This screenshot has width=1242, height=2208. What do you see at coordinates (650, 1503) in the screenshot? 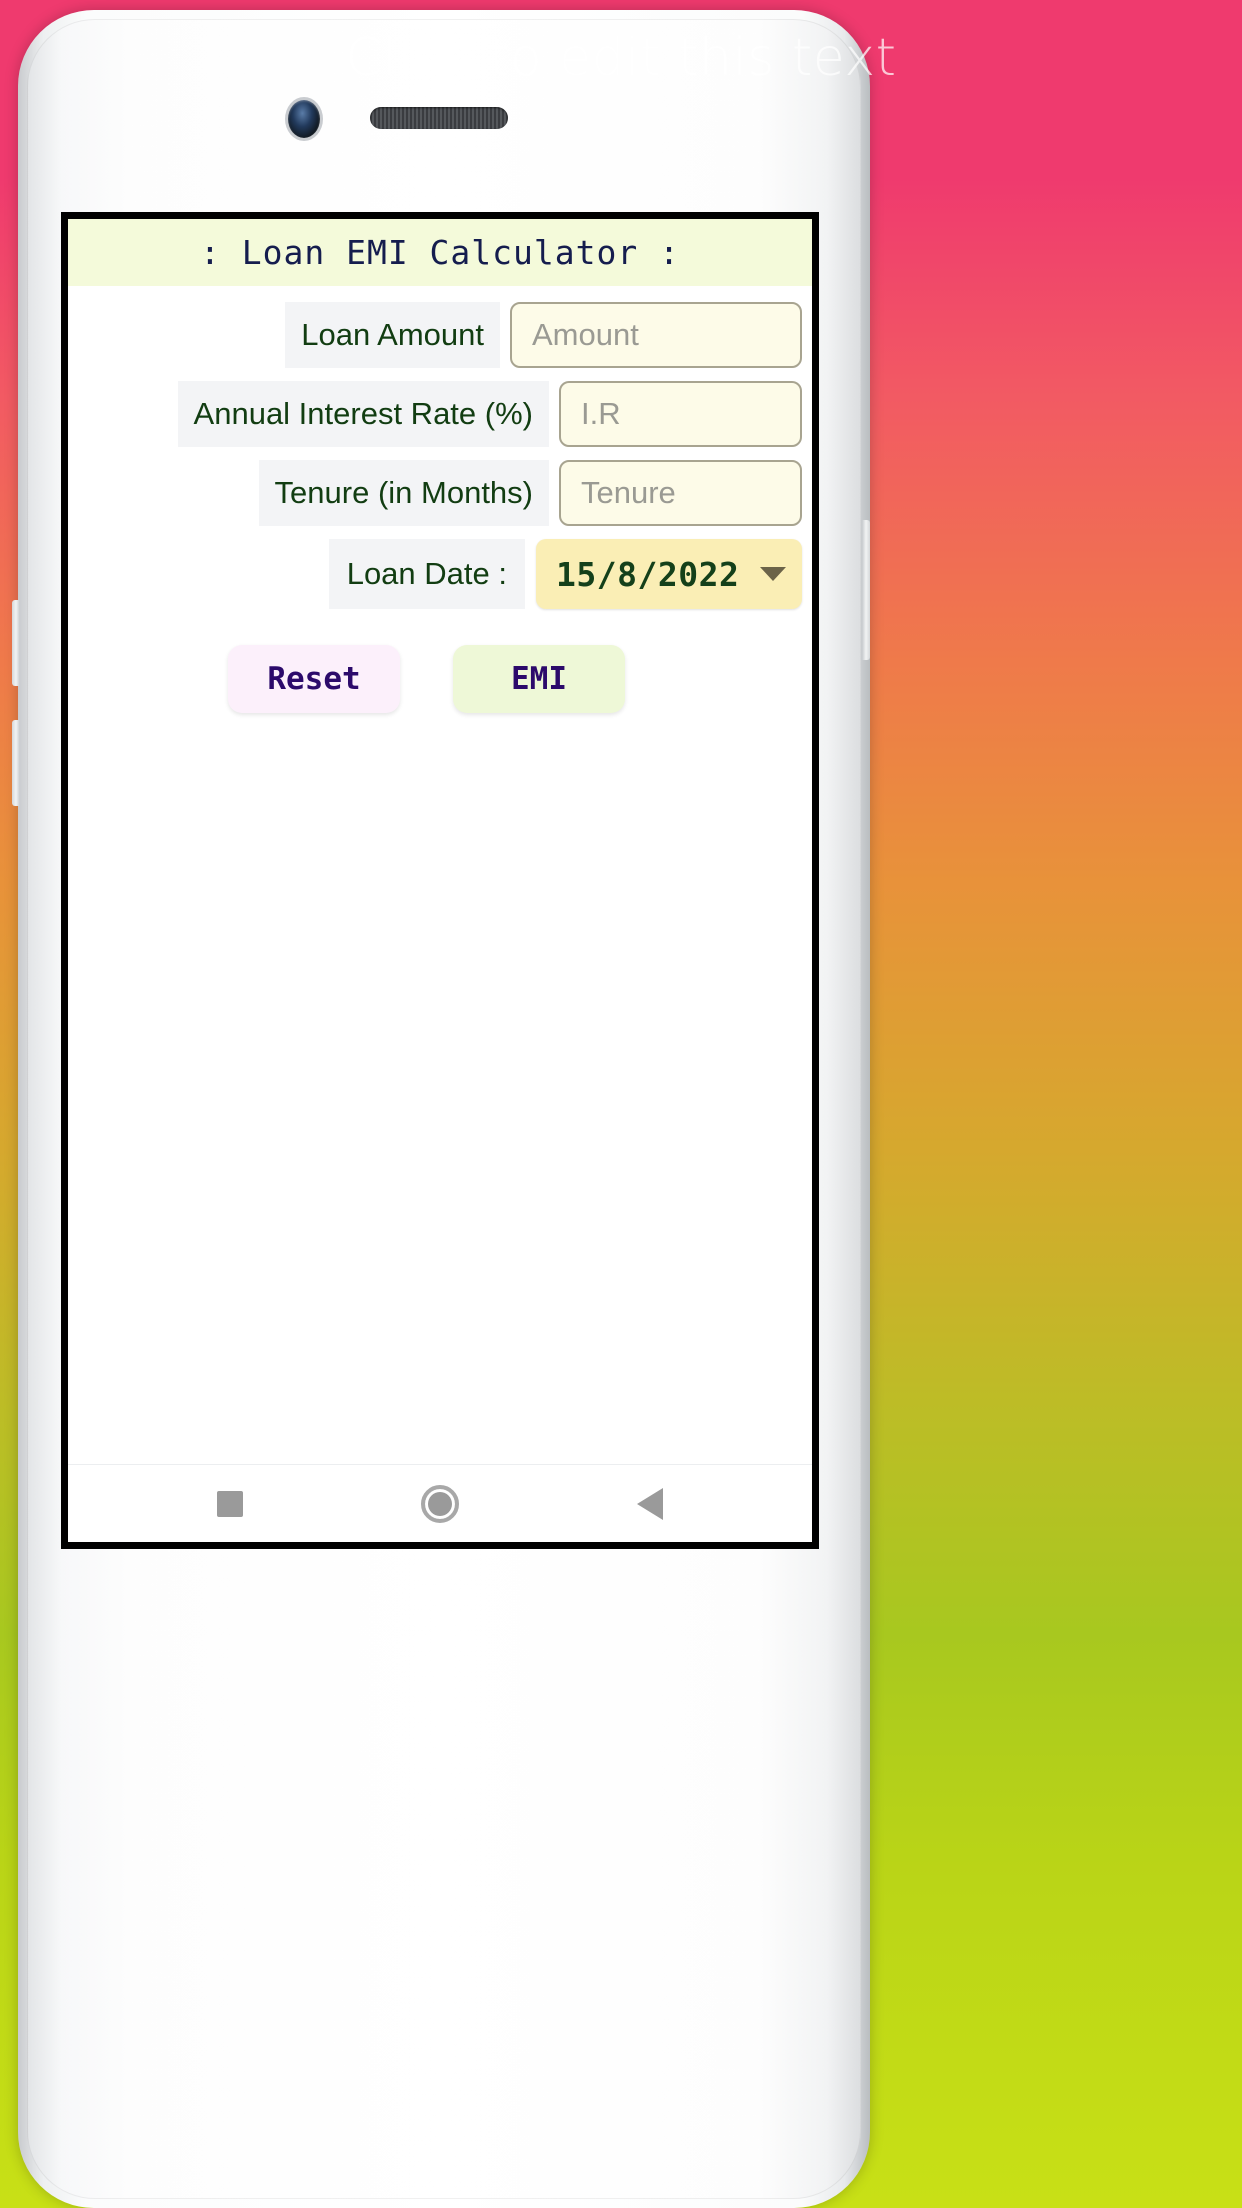
I see `triangle-back-icon` at bounding box center [650, 1503].